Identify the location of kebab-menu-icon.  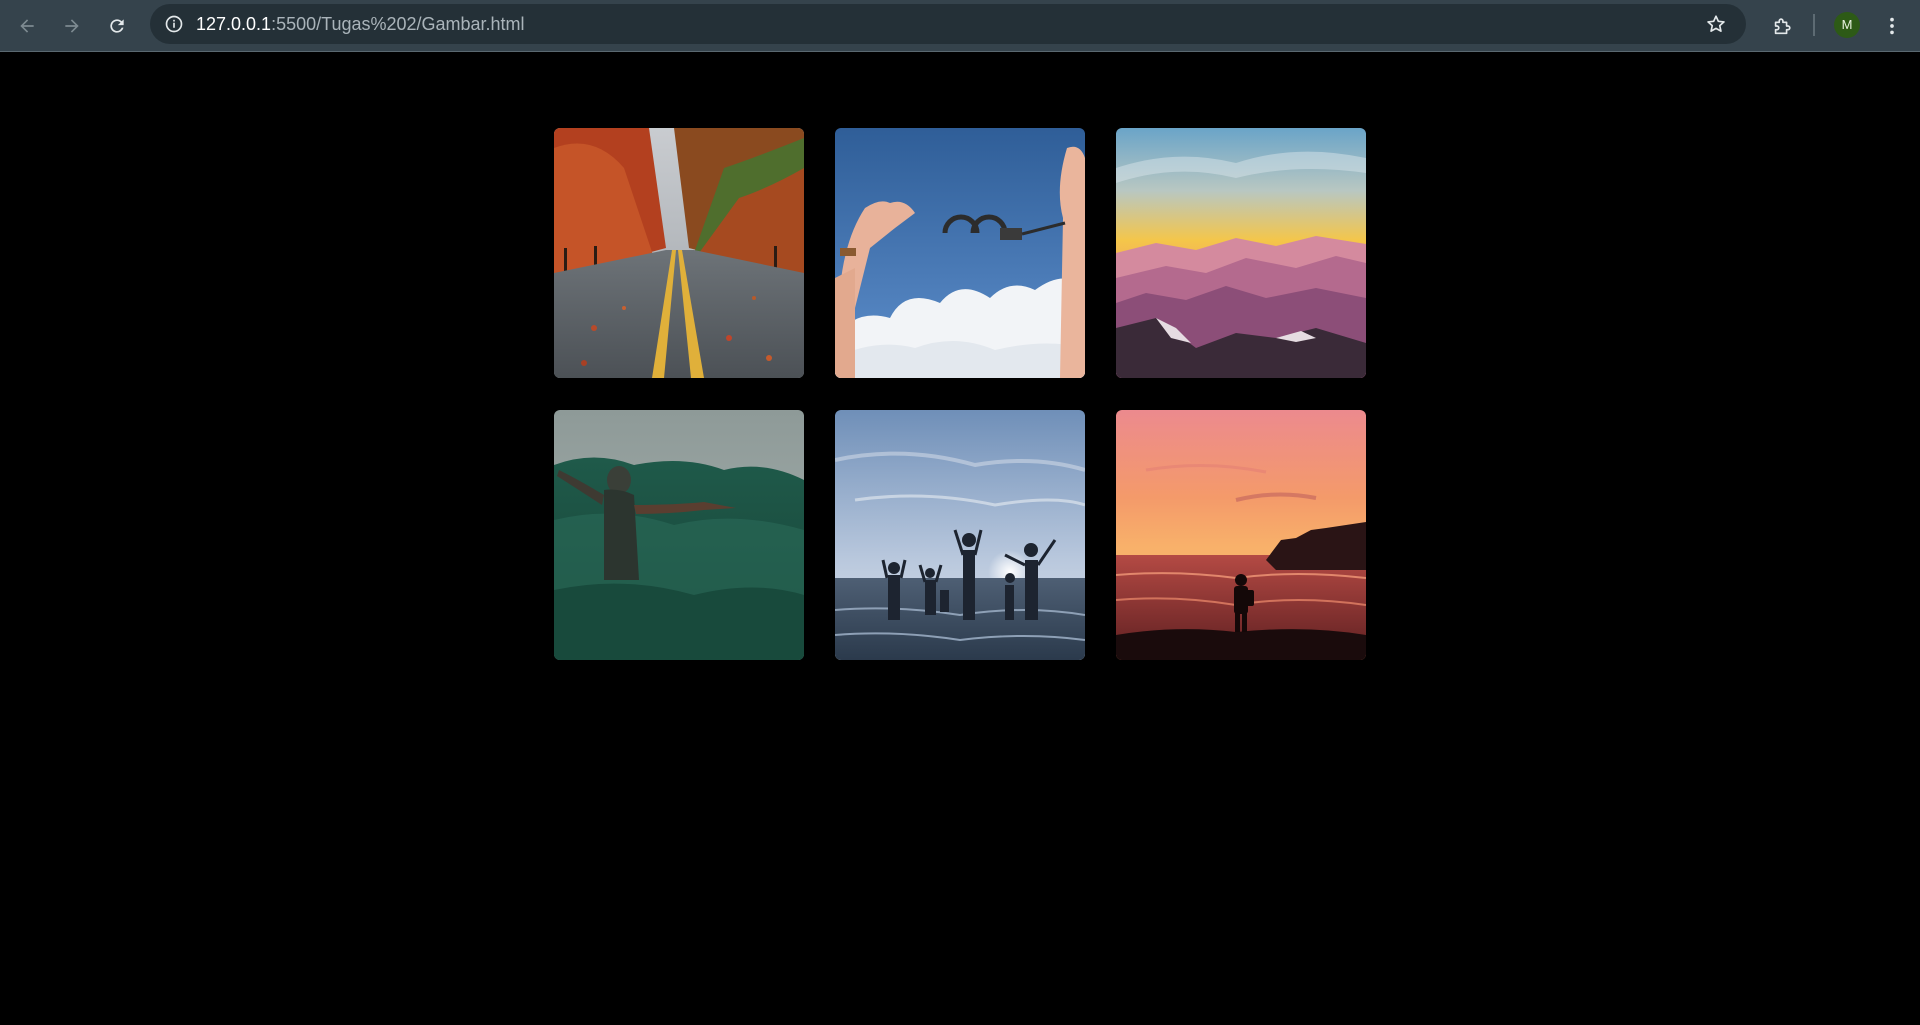
(1892, 26).